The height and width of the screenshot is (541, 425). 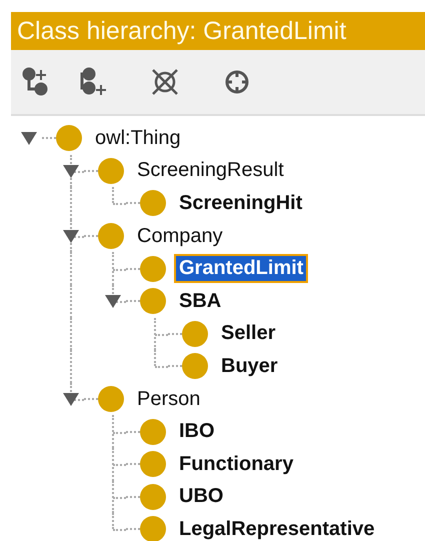 What do you see at coordinates (169, 399) in the screenshot?
I see `class-node: Person` at bounding box center [169, 399].